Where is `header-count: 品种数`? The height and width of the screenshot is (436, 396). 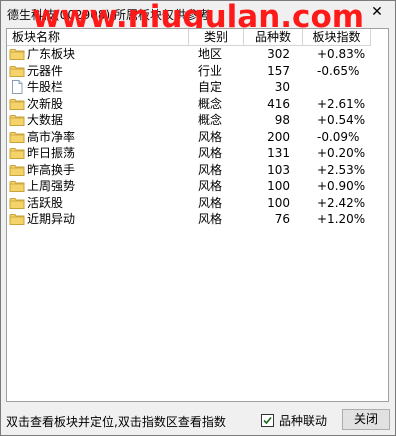
header-count: 品种数 is located at coordinates (273, 37).